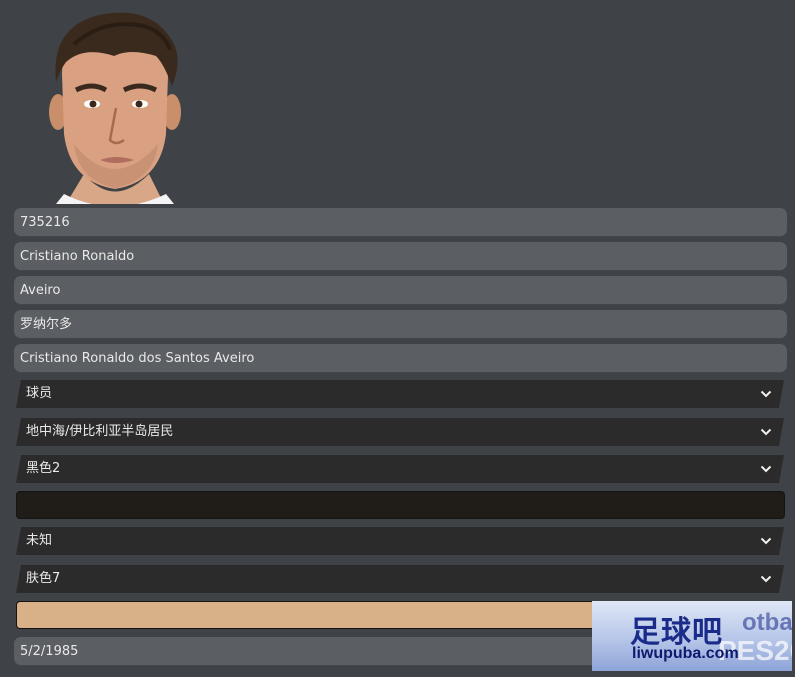 This screenshot has width=795, height=677. I want to click on surname-field: Aveiro, so click(400, 290).